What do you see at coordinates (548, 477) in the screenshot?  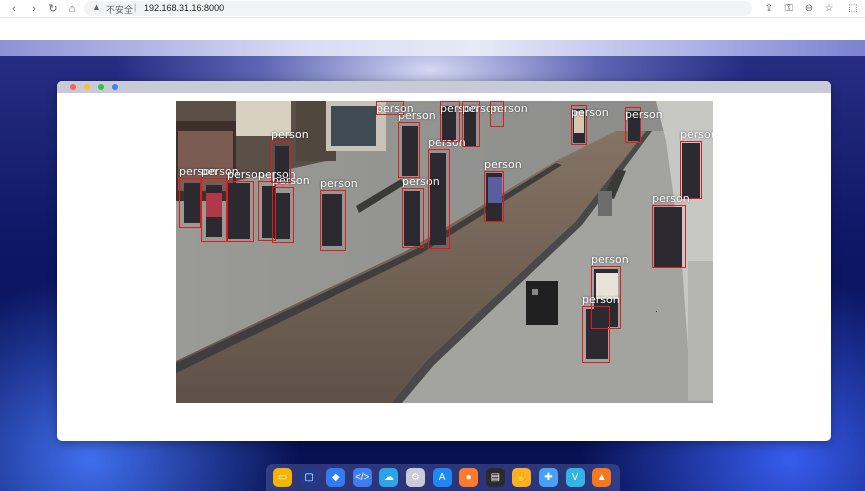 I see `puzzle-app-icon: ✚` at bounding box center [548, 477].